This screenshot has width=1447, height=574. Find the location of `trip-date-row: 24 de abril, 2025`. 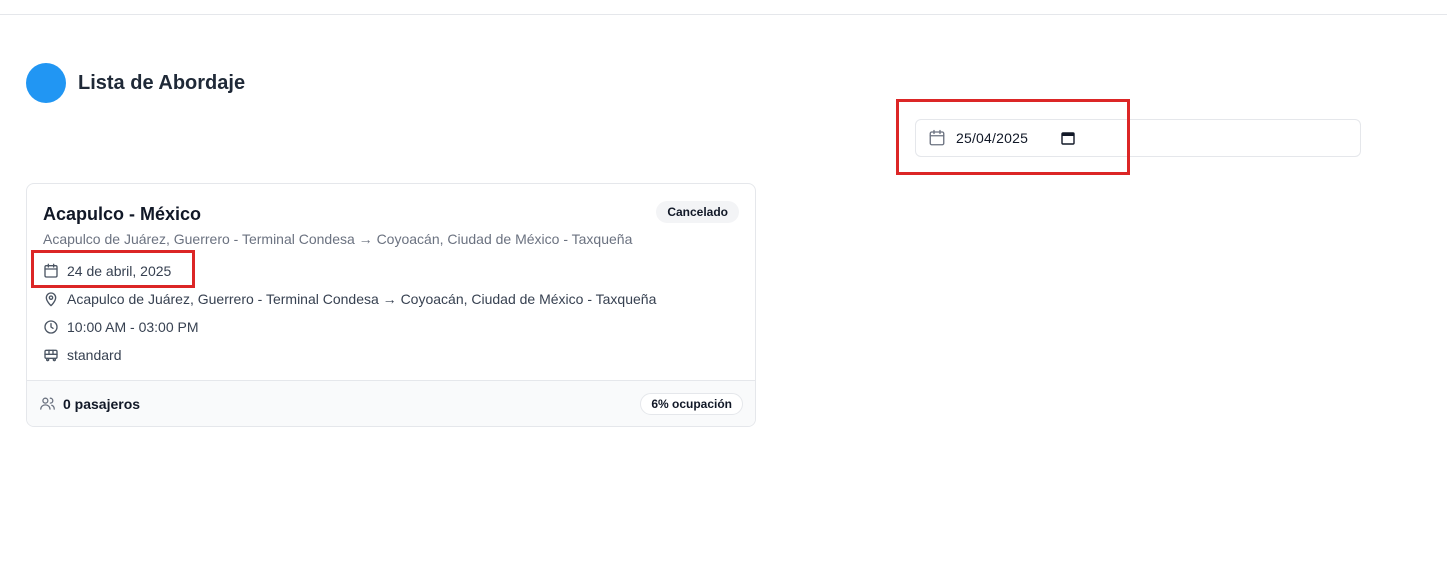

trip-date-row: 24 de abril, 2025 is located at coordinates (107, 271).